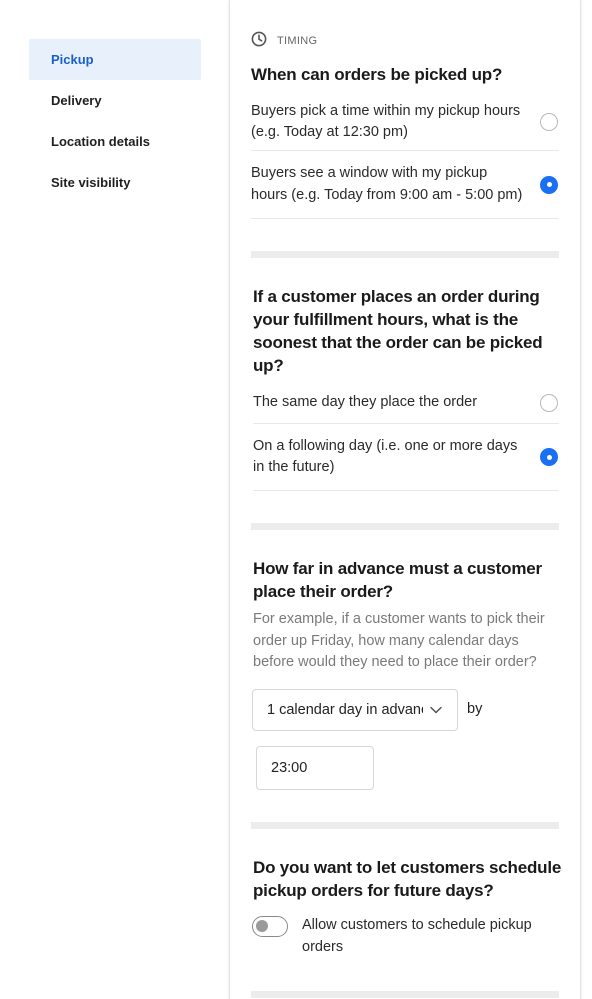 Image resolution: width=592 pixels, height=999 pixels. Describe the element at coordinates (115, 141) in the screenshot. I see `sidebar-item-location-details: Location details` at that location.